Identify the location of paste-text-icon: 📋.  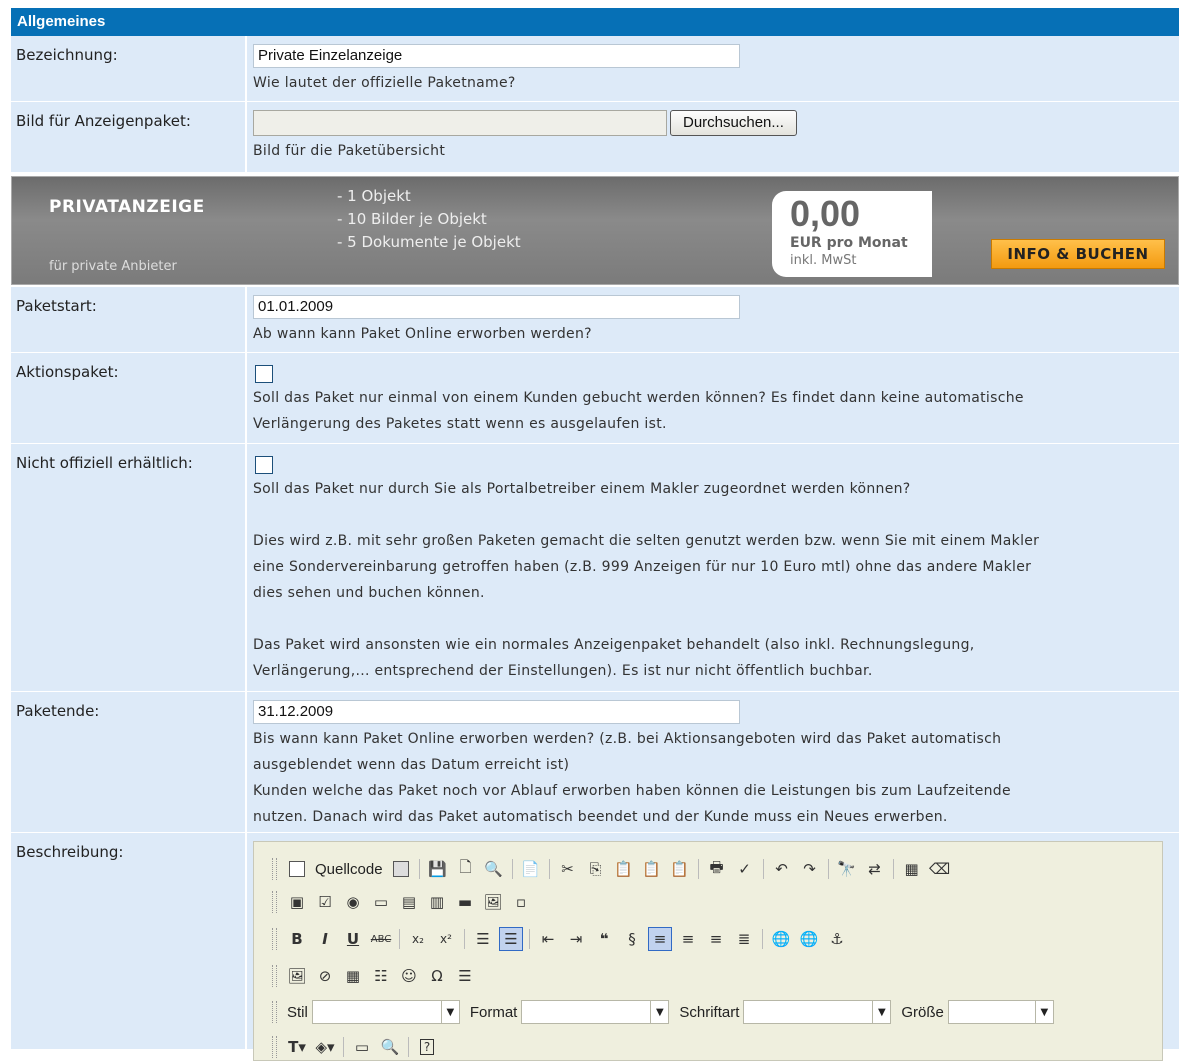
(652, 869).